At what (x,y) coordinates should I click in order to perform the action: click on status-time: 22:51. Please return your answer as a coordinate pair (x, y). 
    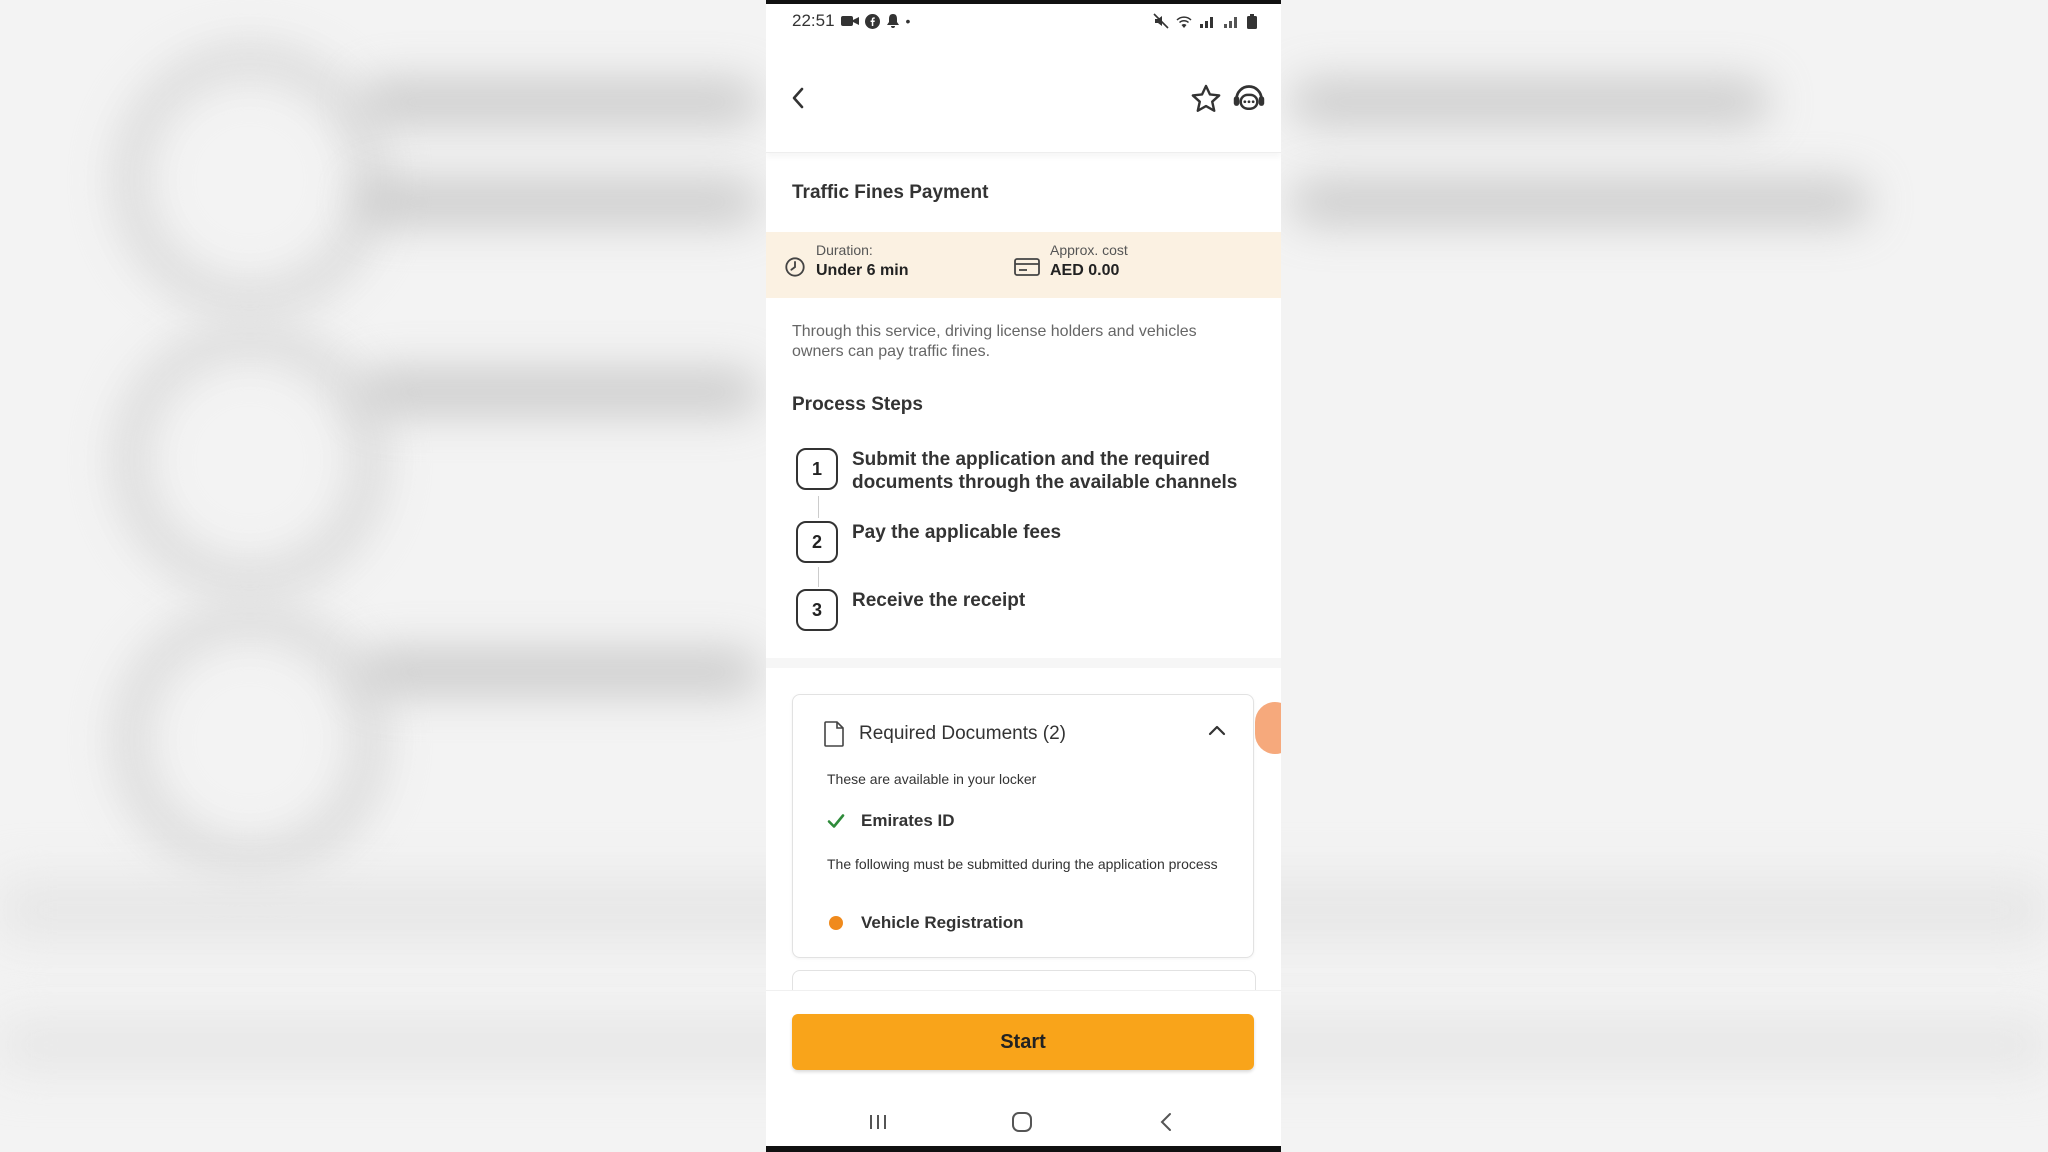
    Looking at the image, I should click on (813, 20).